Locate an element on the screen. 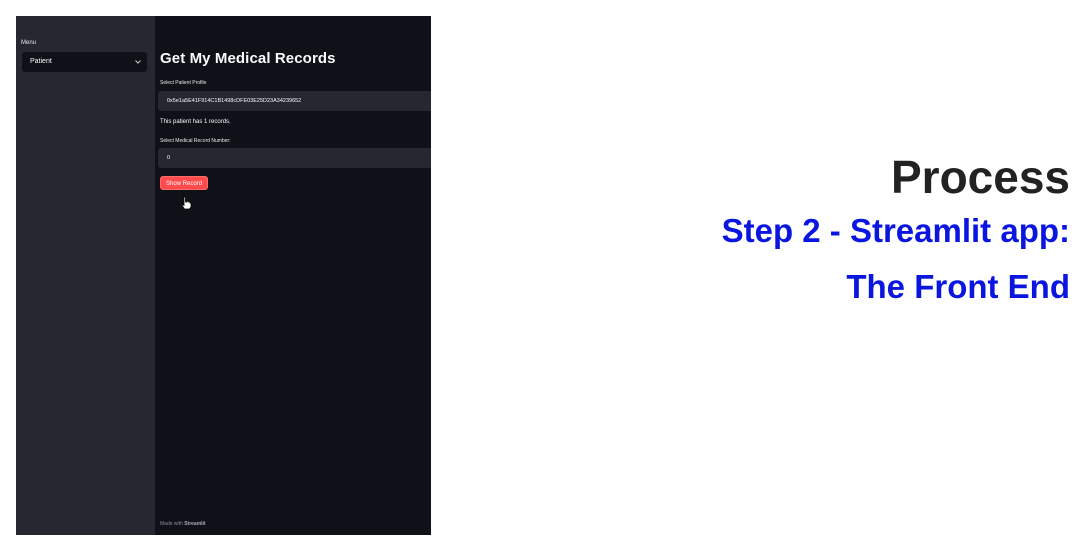  page-title: Get My Medical Records is located at coordinates (248, 58).